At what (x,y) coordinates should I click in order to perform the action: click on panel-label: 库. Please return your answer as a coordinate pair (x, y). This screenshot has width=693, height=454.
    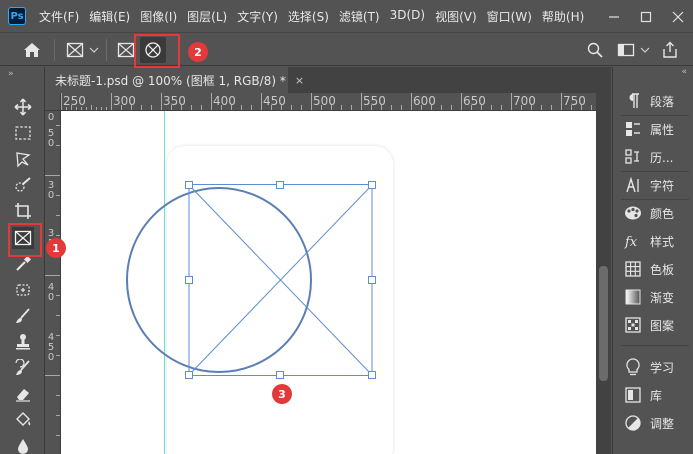
    Looking at the image, I should click on (656, 395).